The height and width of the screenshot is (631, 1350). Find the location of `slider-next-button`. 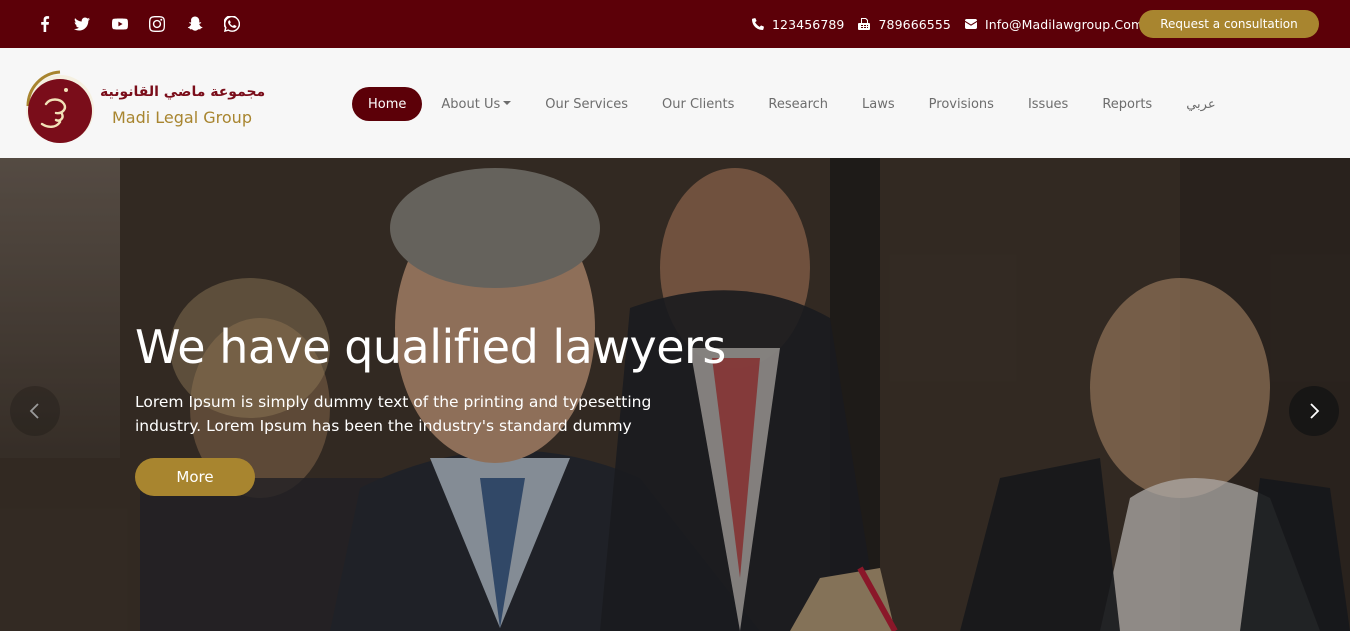

slider-next-button is located at coordinates (1314, 411).